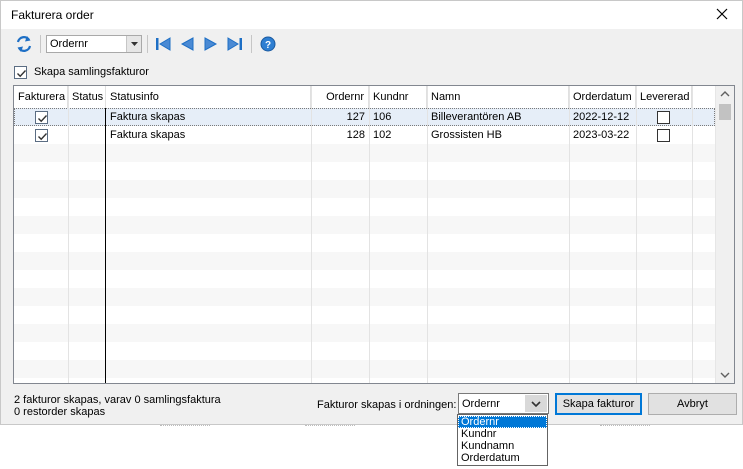 This screenshot has height=469, width=743. I want to click on ordernr-cell: 128, so click(355, 135).